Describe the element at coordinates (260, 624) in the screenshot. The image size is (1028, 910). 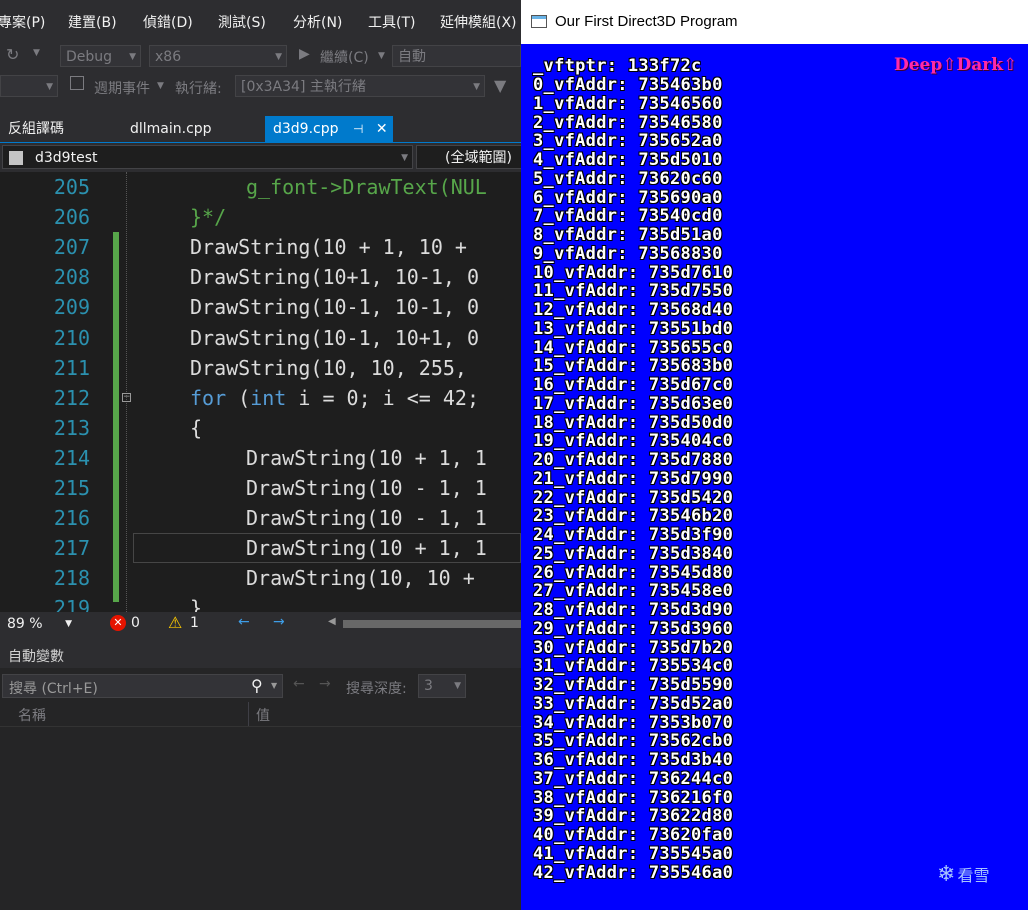
I see `editor-status-bar: 89 % ▼ ✕ 0 ⚠ 1 ← → ◀` at that location.